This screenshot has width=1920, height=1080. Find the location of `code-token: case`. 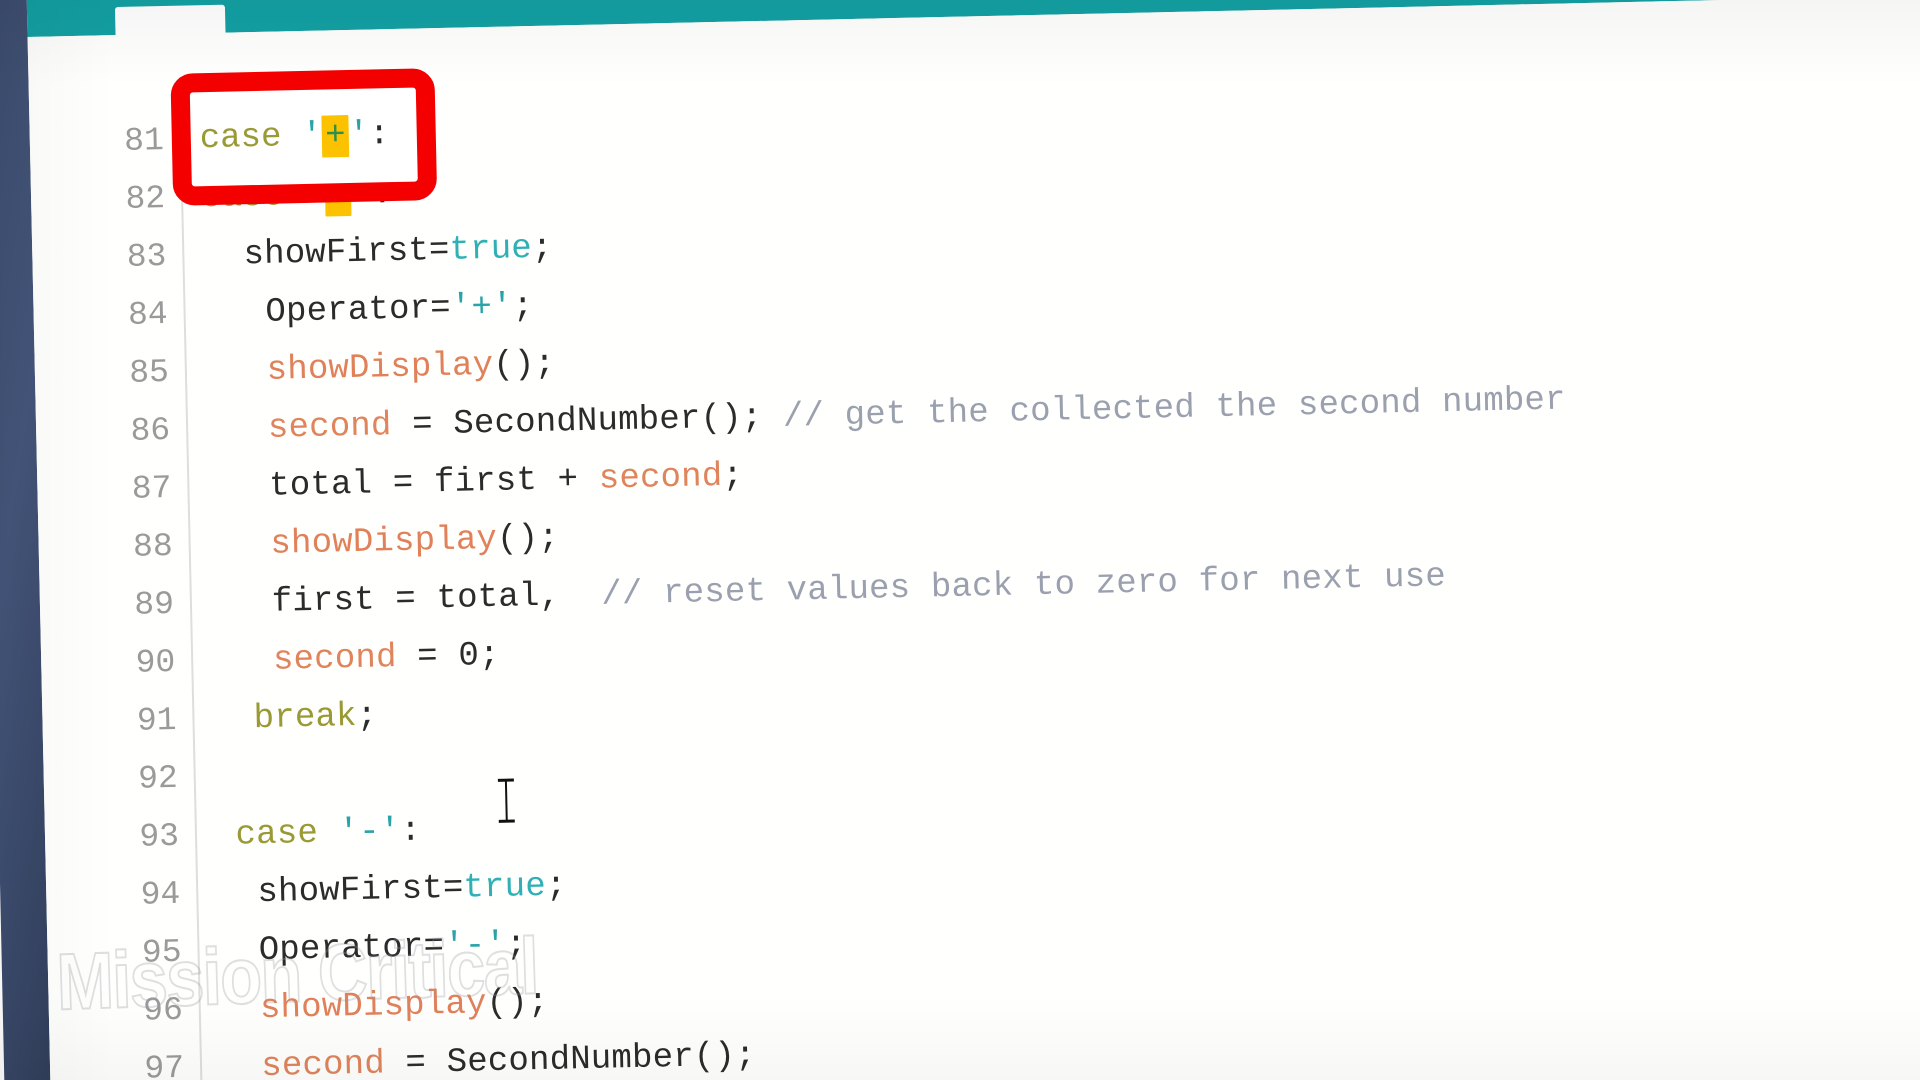

code-token: case is located at coordinates (277, 835).